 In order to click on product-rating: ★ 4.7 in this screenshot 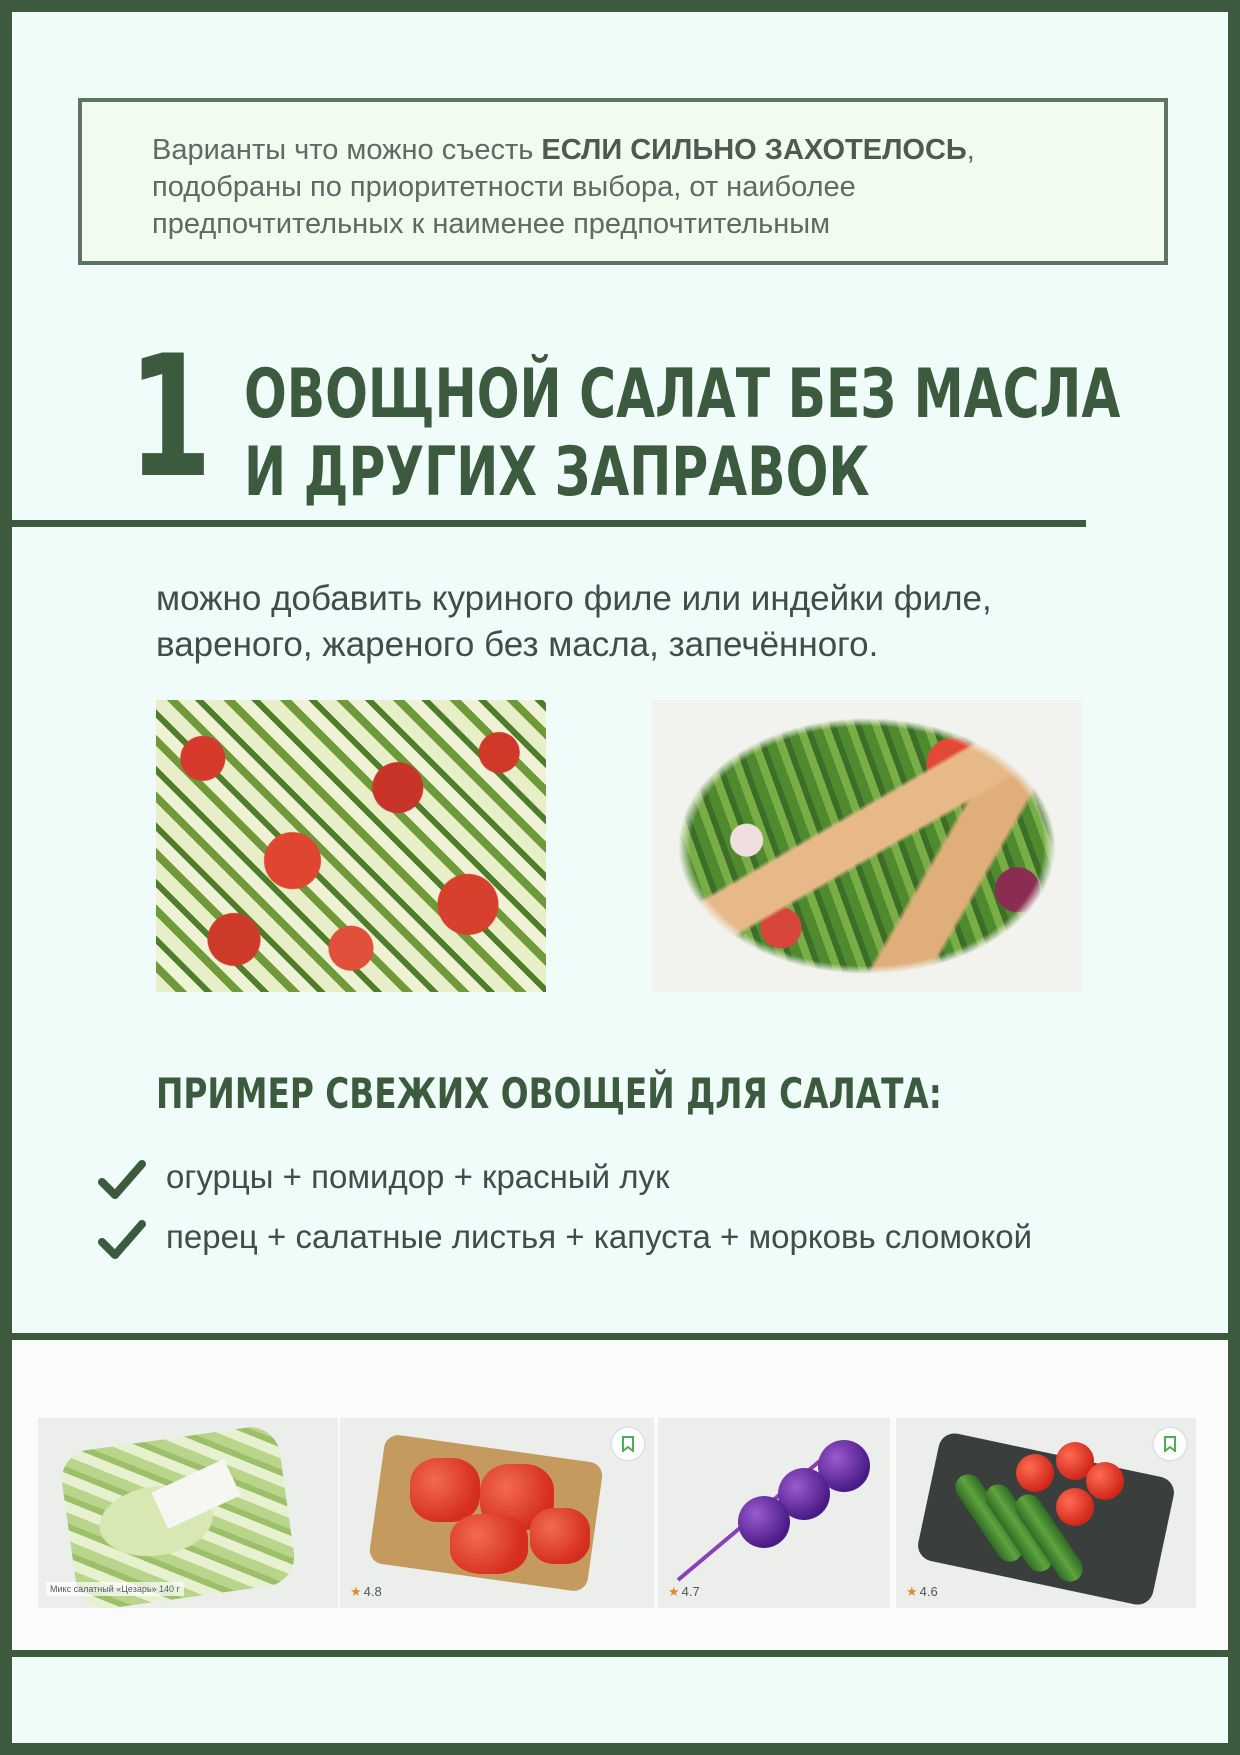, I will do `click(684, 1592)`.